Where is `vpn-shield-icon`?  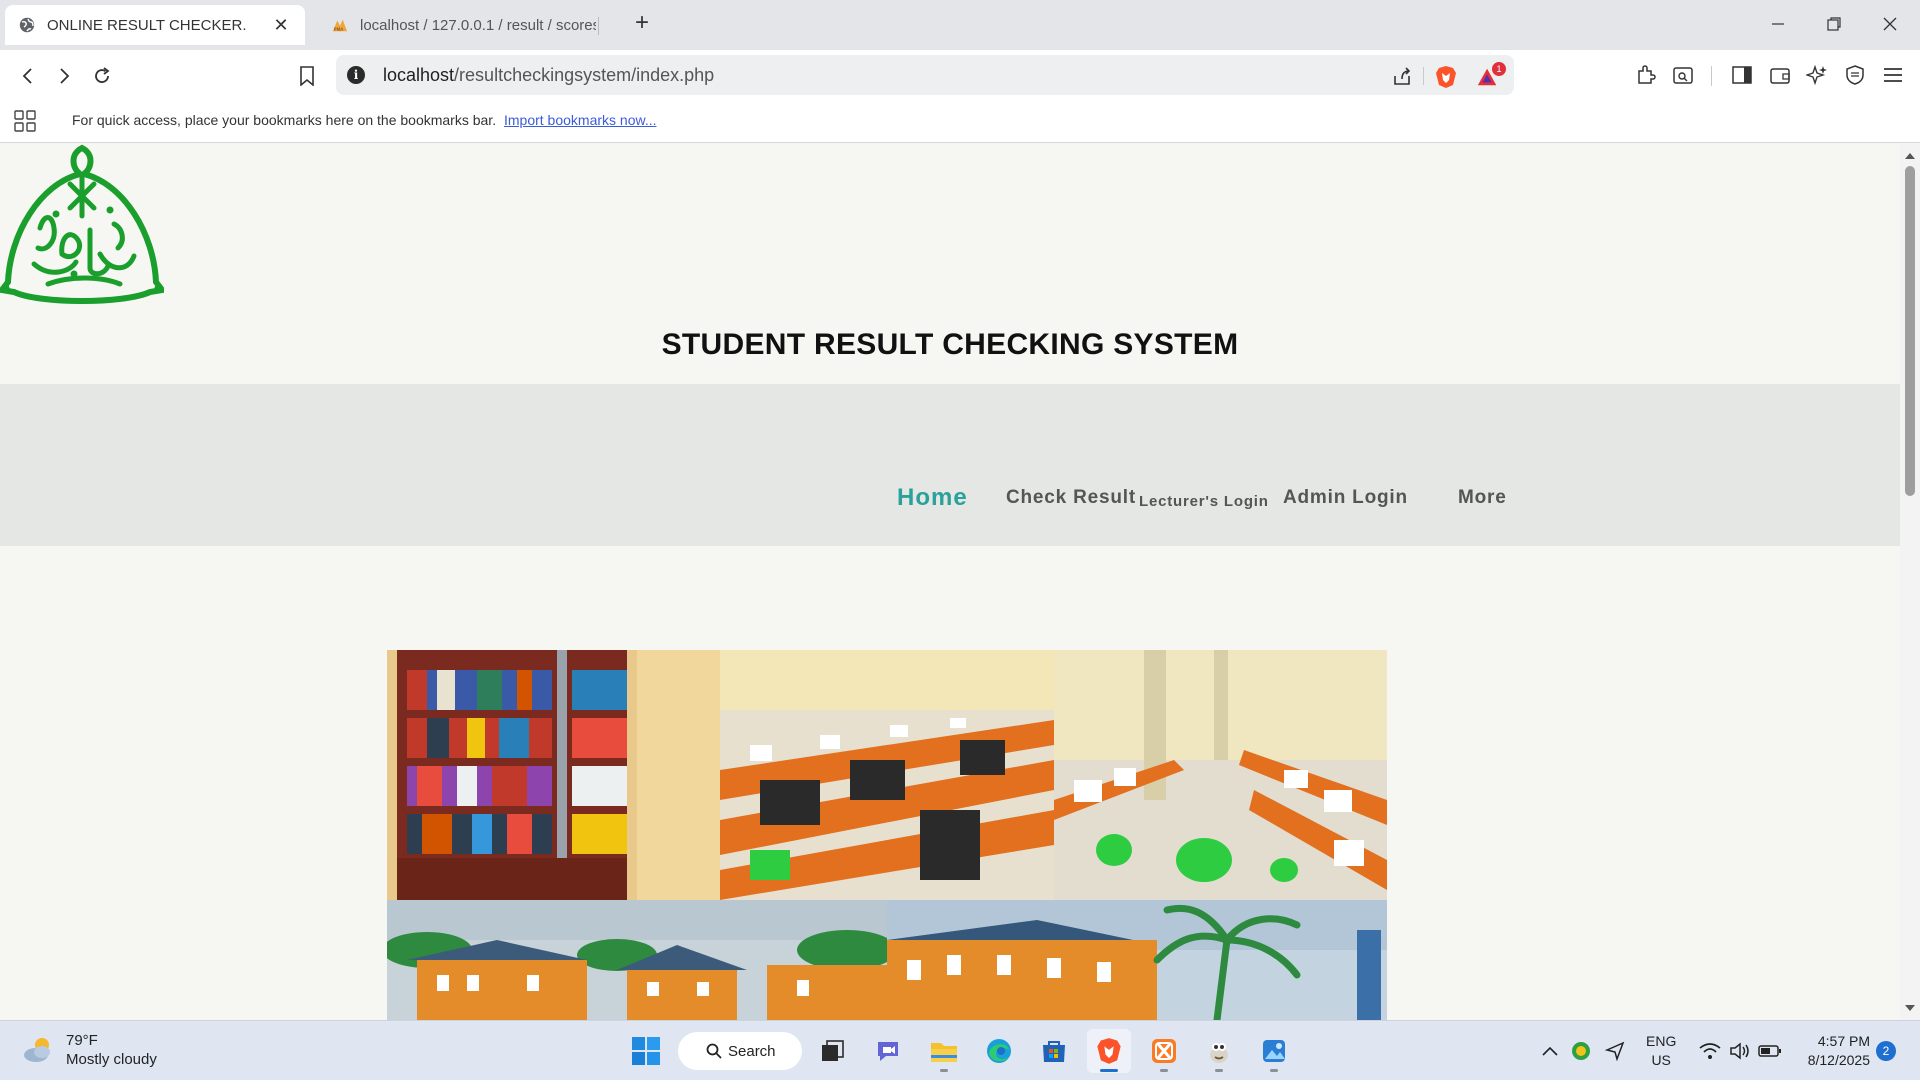
vpn-shield-icon is located at coordinates (1855, 75).